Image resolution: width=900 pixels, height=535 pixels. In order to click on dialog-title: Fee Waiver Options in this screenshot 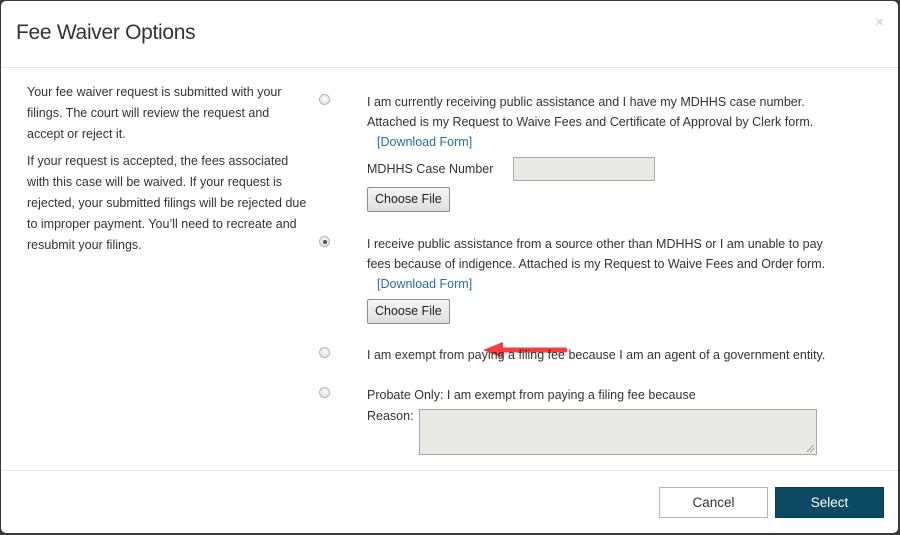, I will do `click(106, 32)`.